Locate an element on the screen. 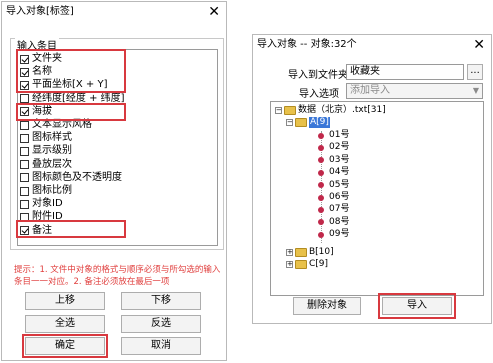  tree-leaf-label: 04号 is located at coordinates (339, 172).